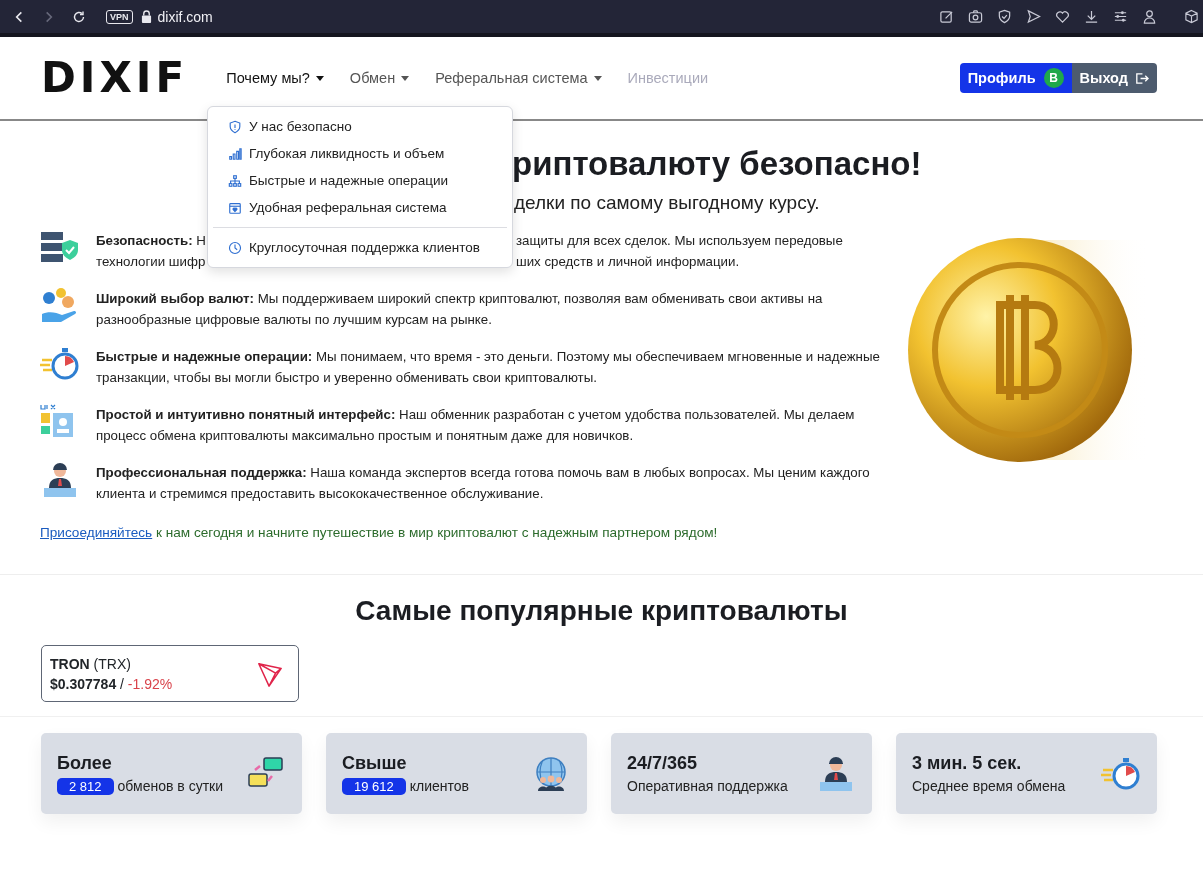  What do you see at coordinates (460, 309) in the screenshot?
I see `feature-text: Широкий выбор валют: Мы поддерживаем широкий спектр криптовалют, позволяя вам обменивать свои активы на разнообразные цифровые валюты по лучшим курсам на рынке.` at bounding box center [460, 309].